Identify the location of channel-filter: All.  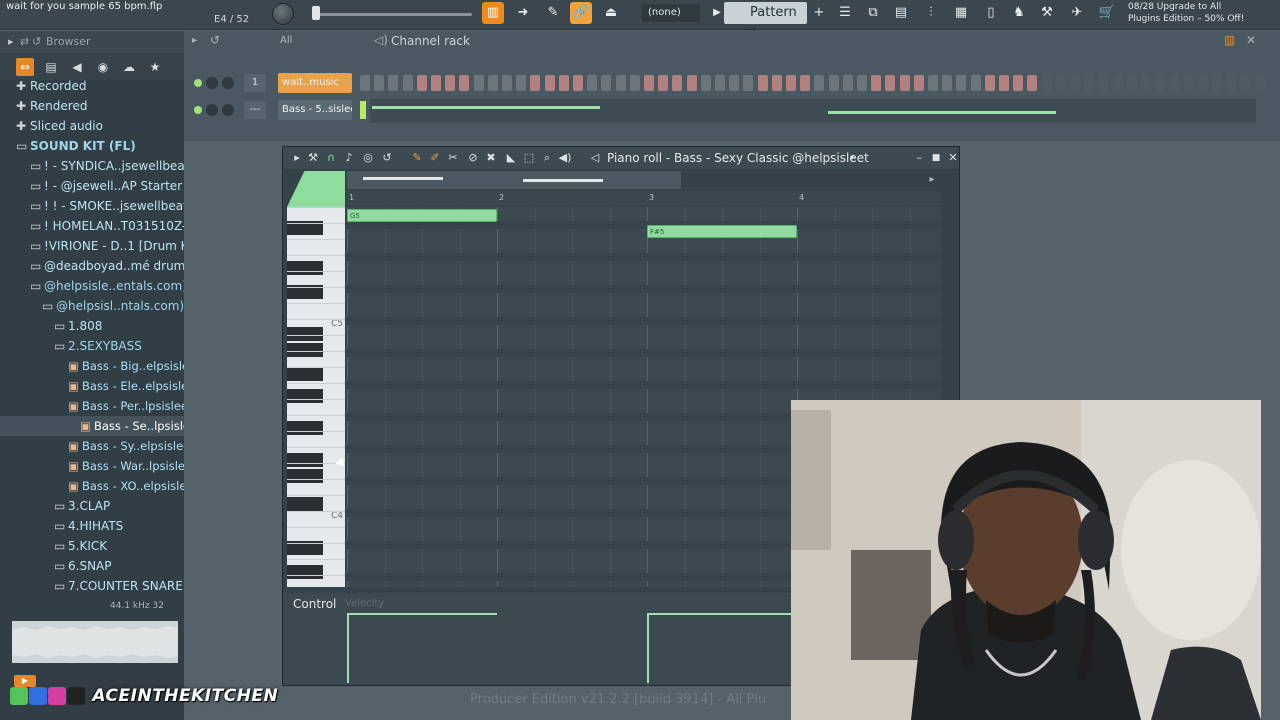
(314, 43).